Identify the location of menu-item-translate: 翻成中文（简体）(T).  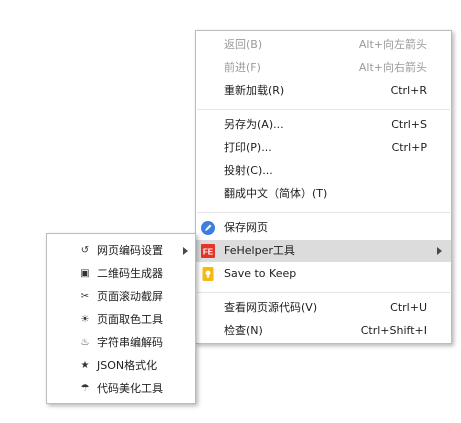
(323, 194).